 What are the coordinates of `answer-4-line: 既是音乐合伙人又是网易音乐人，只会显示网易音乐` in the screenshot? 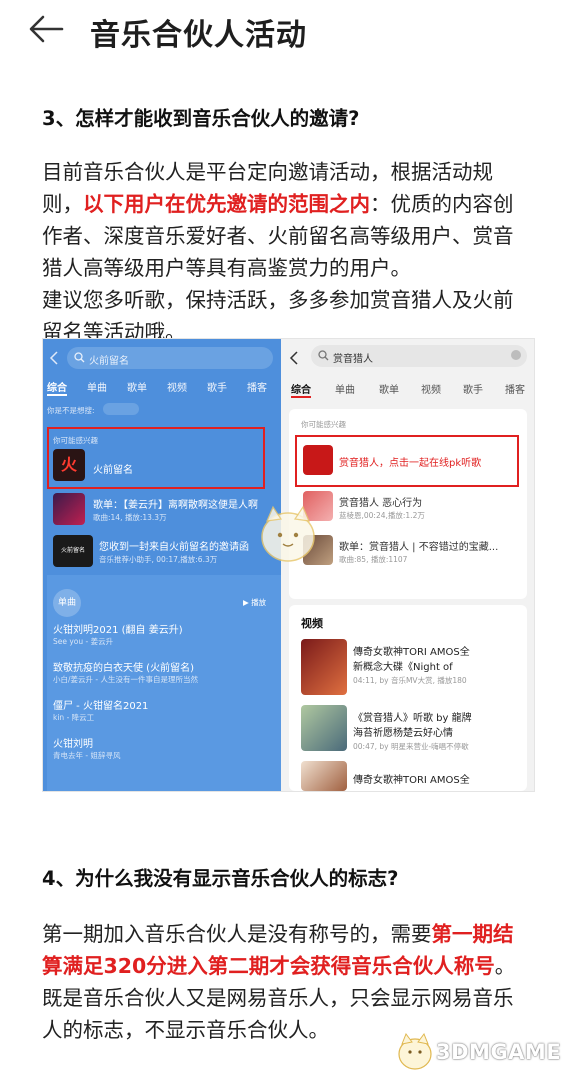 It's located at (278, 998).